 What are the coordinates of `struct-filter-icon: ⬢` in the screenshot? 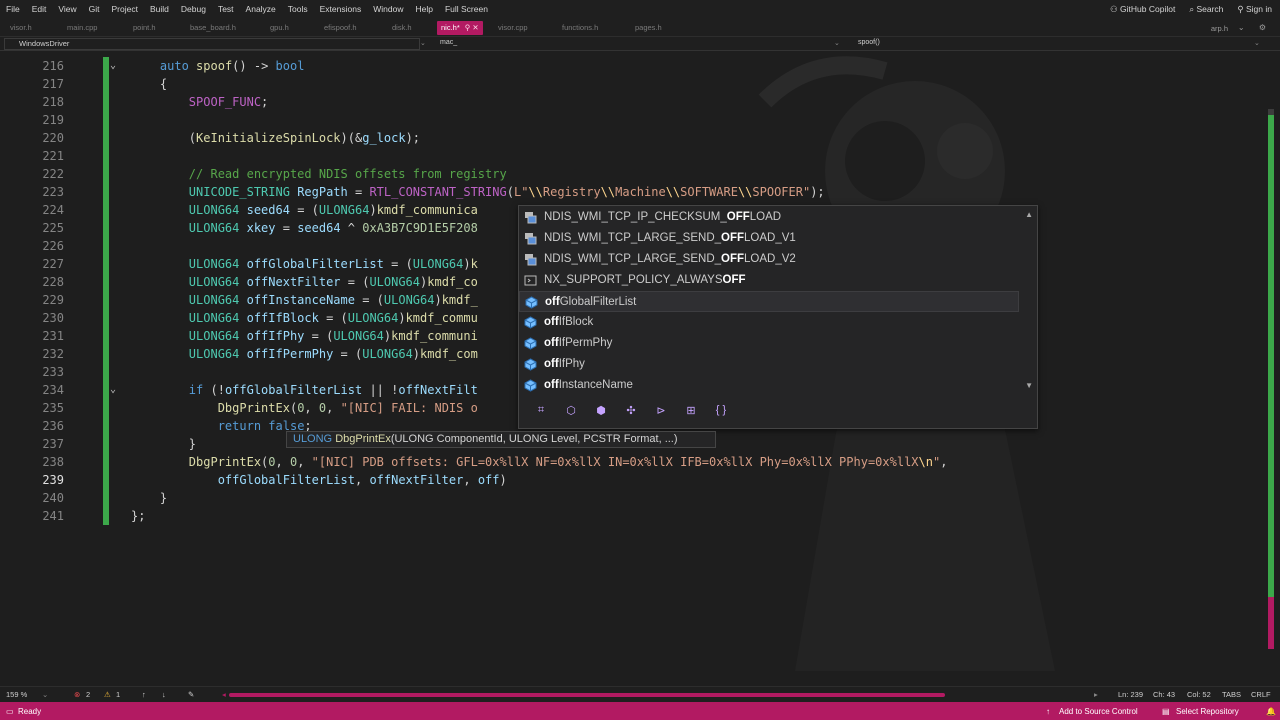 It's located at (601, 412).